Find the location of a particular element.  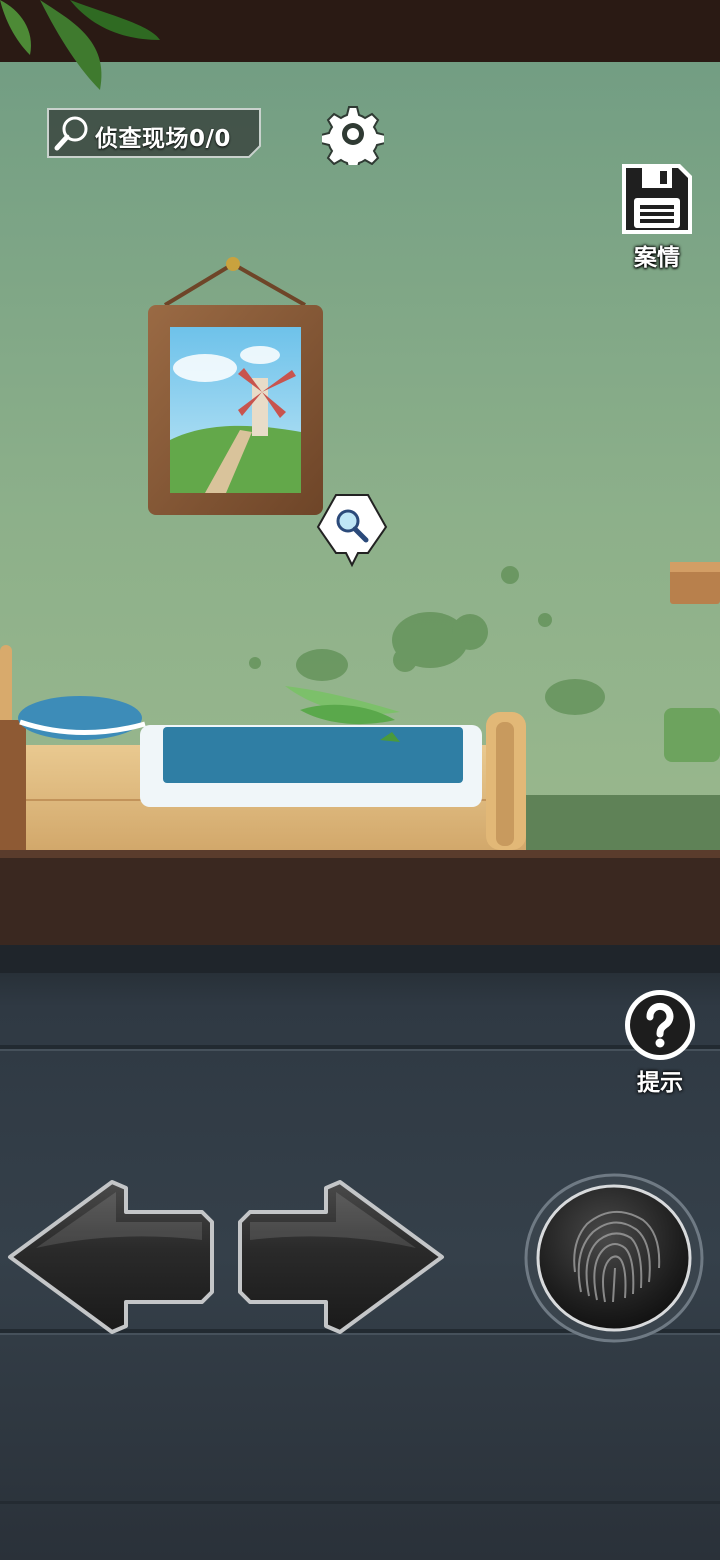

hint-button: 提示 is located at coordinates (660, 1042).